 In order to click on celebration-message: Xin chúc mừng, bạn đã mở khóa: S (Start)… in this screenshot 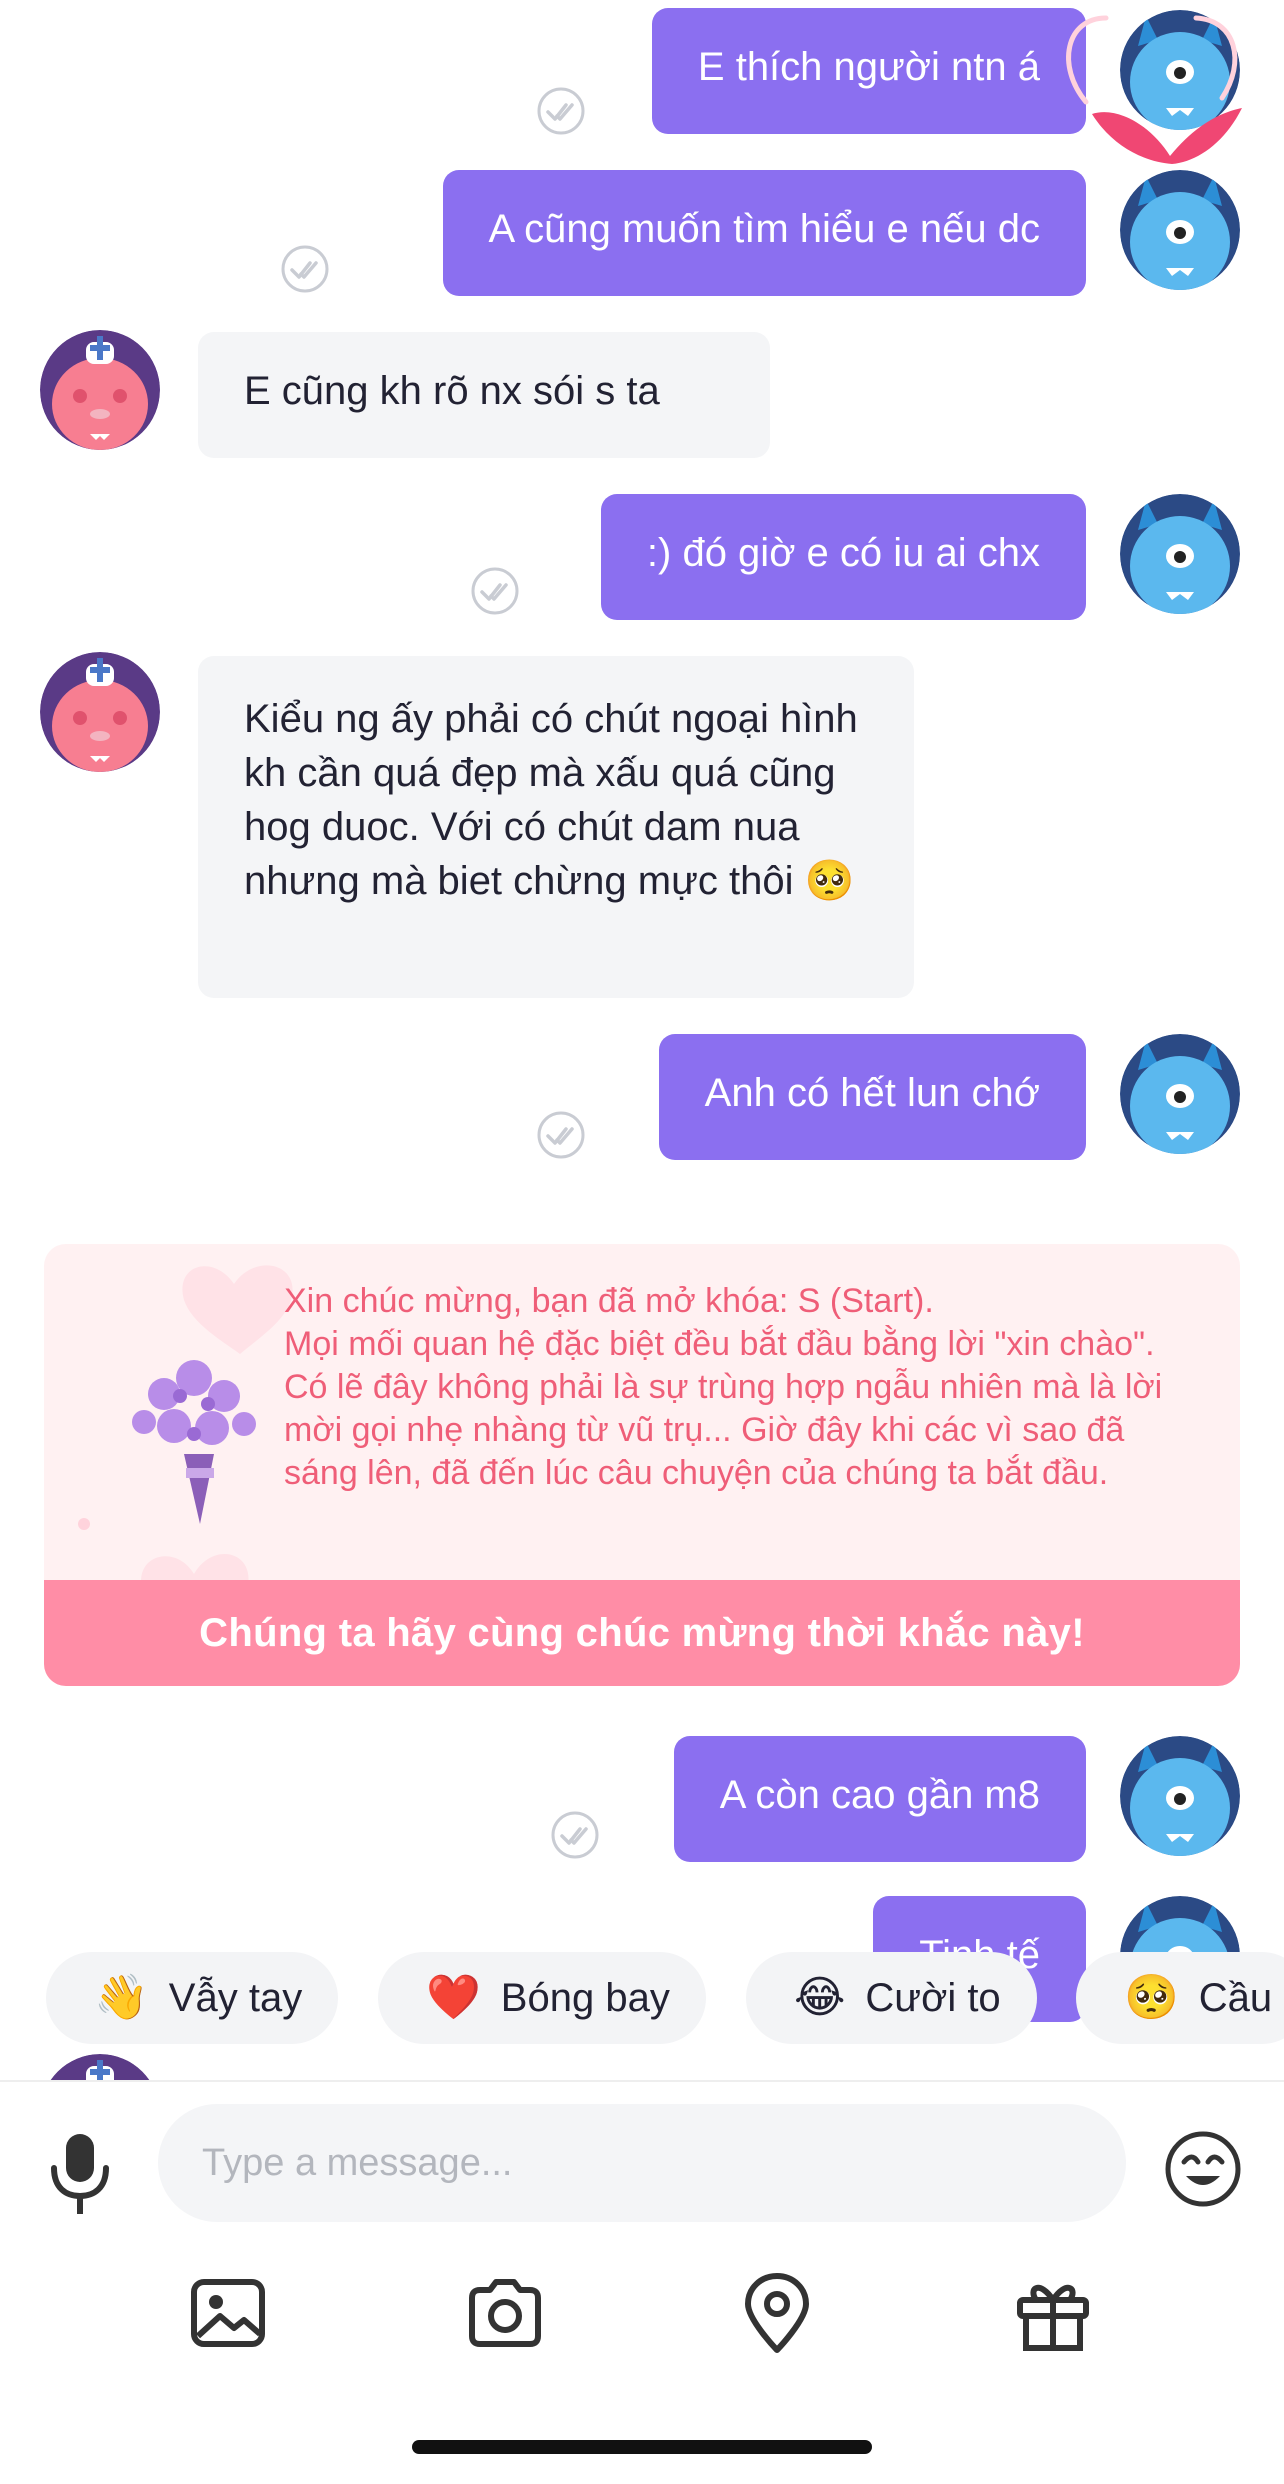, I will do `click(723, 1387)`.